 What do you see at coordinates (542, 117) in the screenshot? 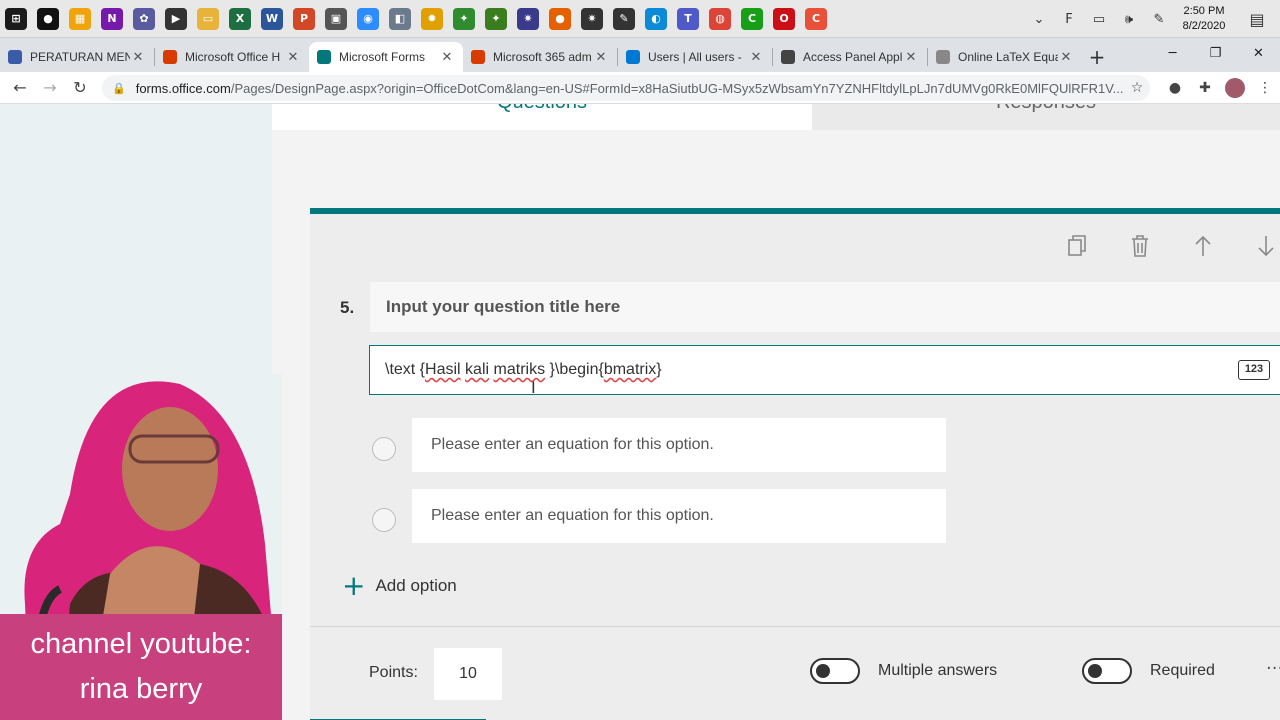
I see `tab-questions: Questions` at bounding box center [542, 117].